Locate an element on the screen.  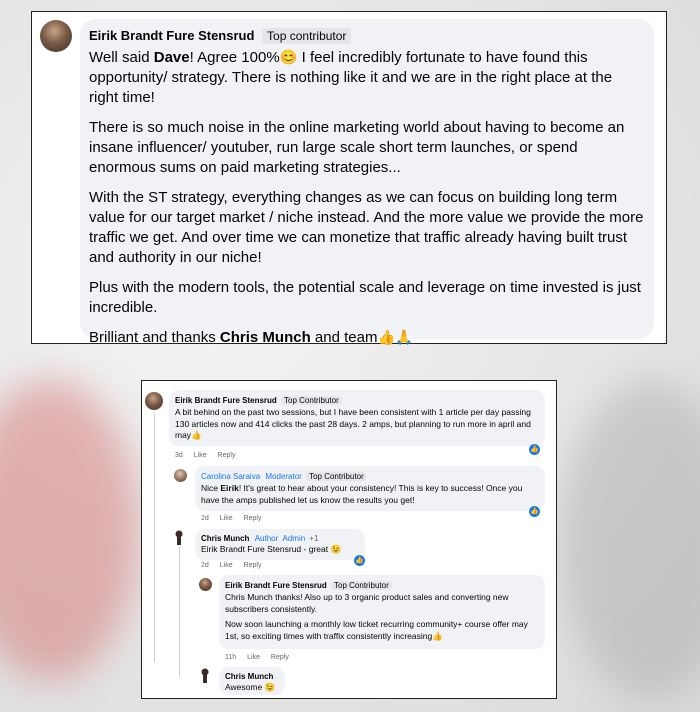
thumbs-pray-emoji-icon: 👍🙏 is located at coordinates (395, 338).